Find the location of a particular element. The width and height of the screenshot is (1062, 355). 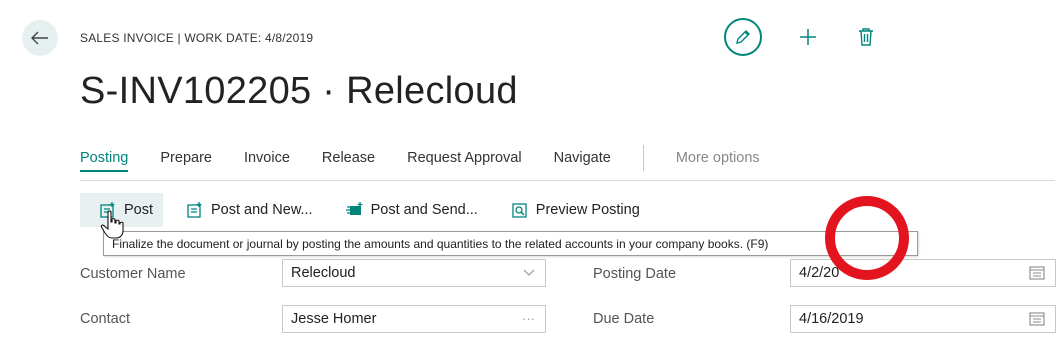

header-actions is located at coordinates (801, 37).